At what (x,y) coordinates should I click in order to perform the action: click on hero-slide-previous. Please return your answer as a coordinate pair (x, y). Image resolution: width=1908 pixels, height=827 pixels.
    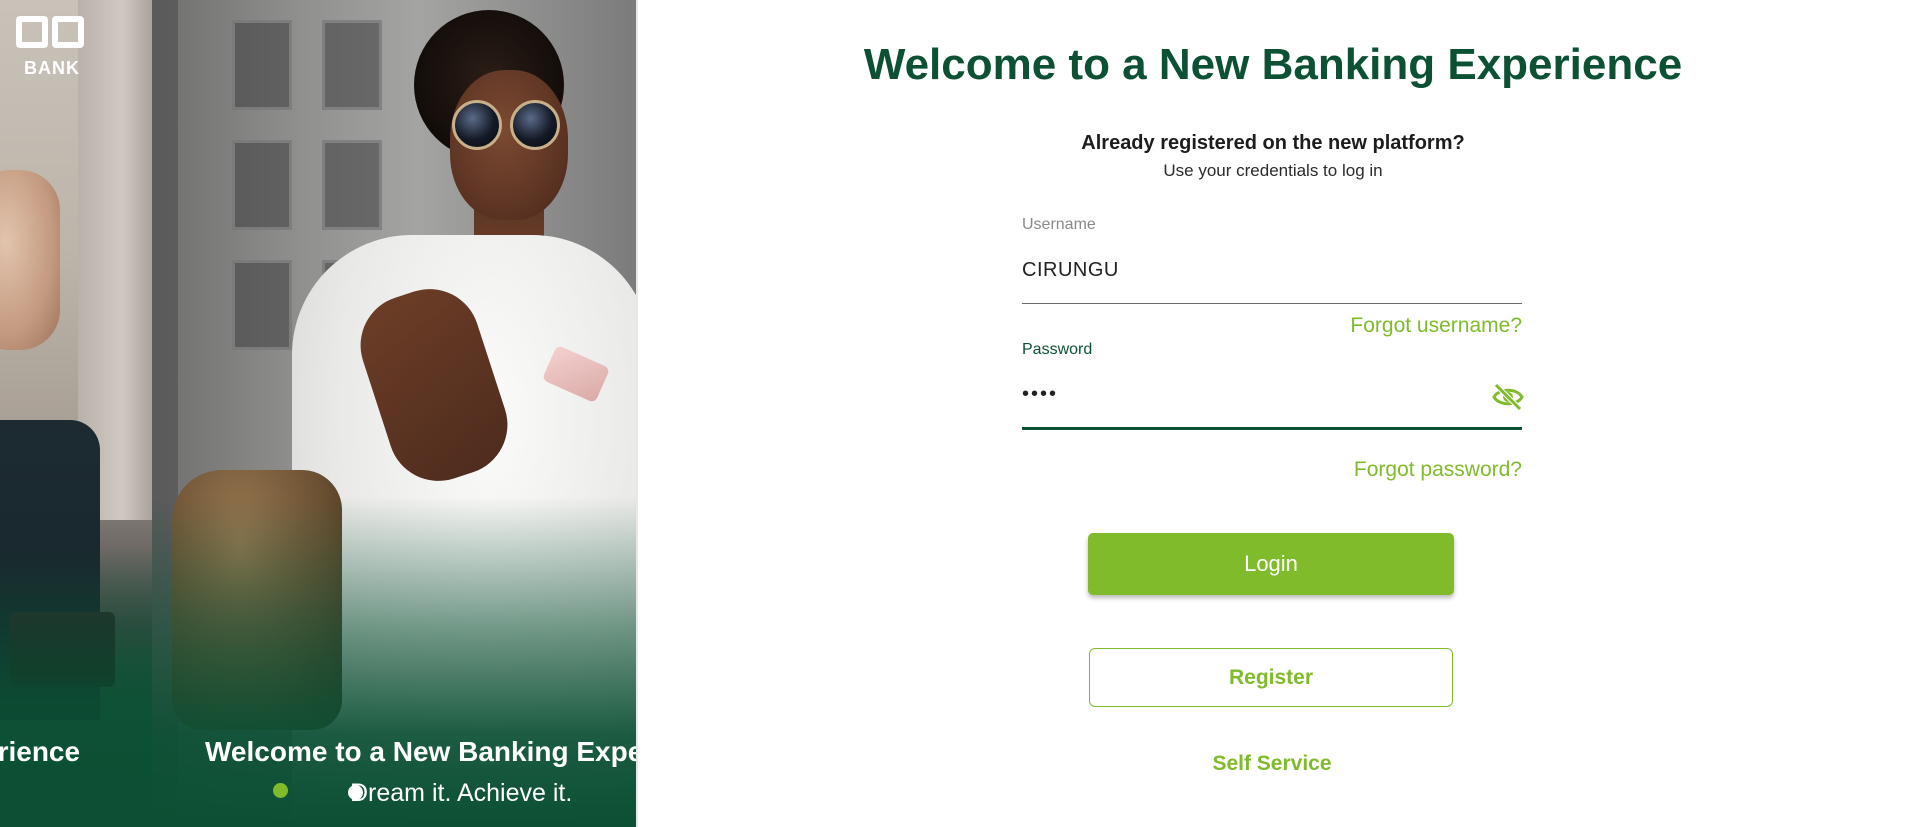
    Looking at the image, I should click on (76, 413).